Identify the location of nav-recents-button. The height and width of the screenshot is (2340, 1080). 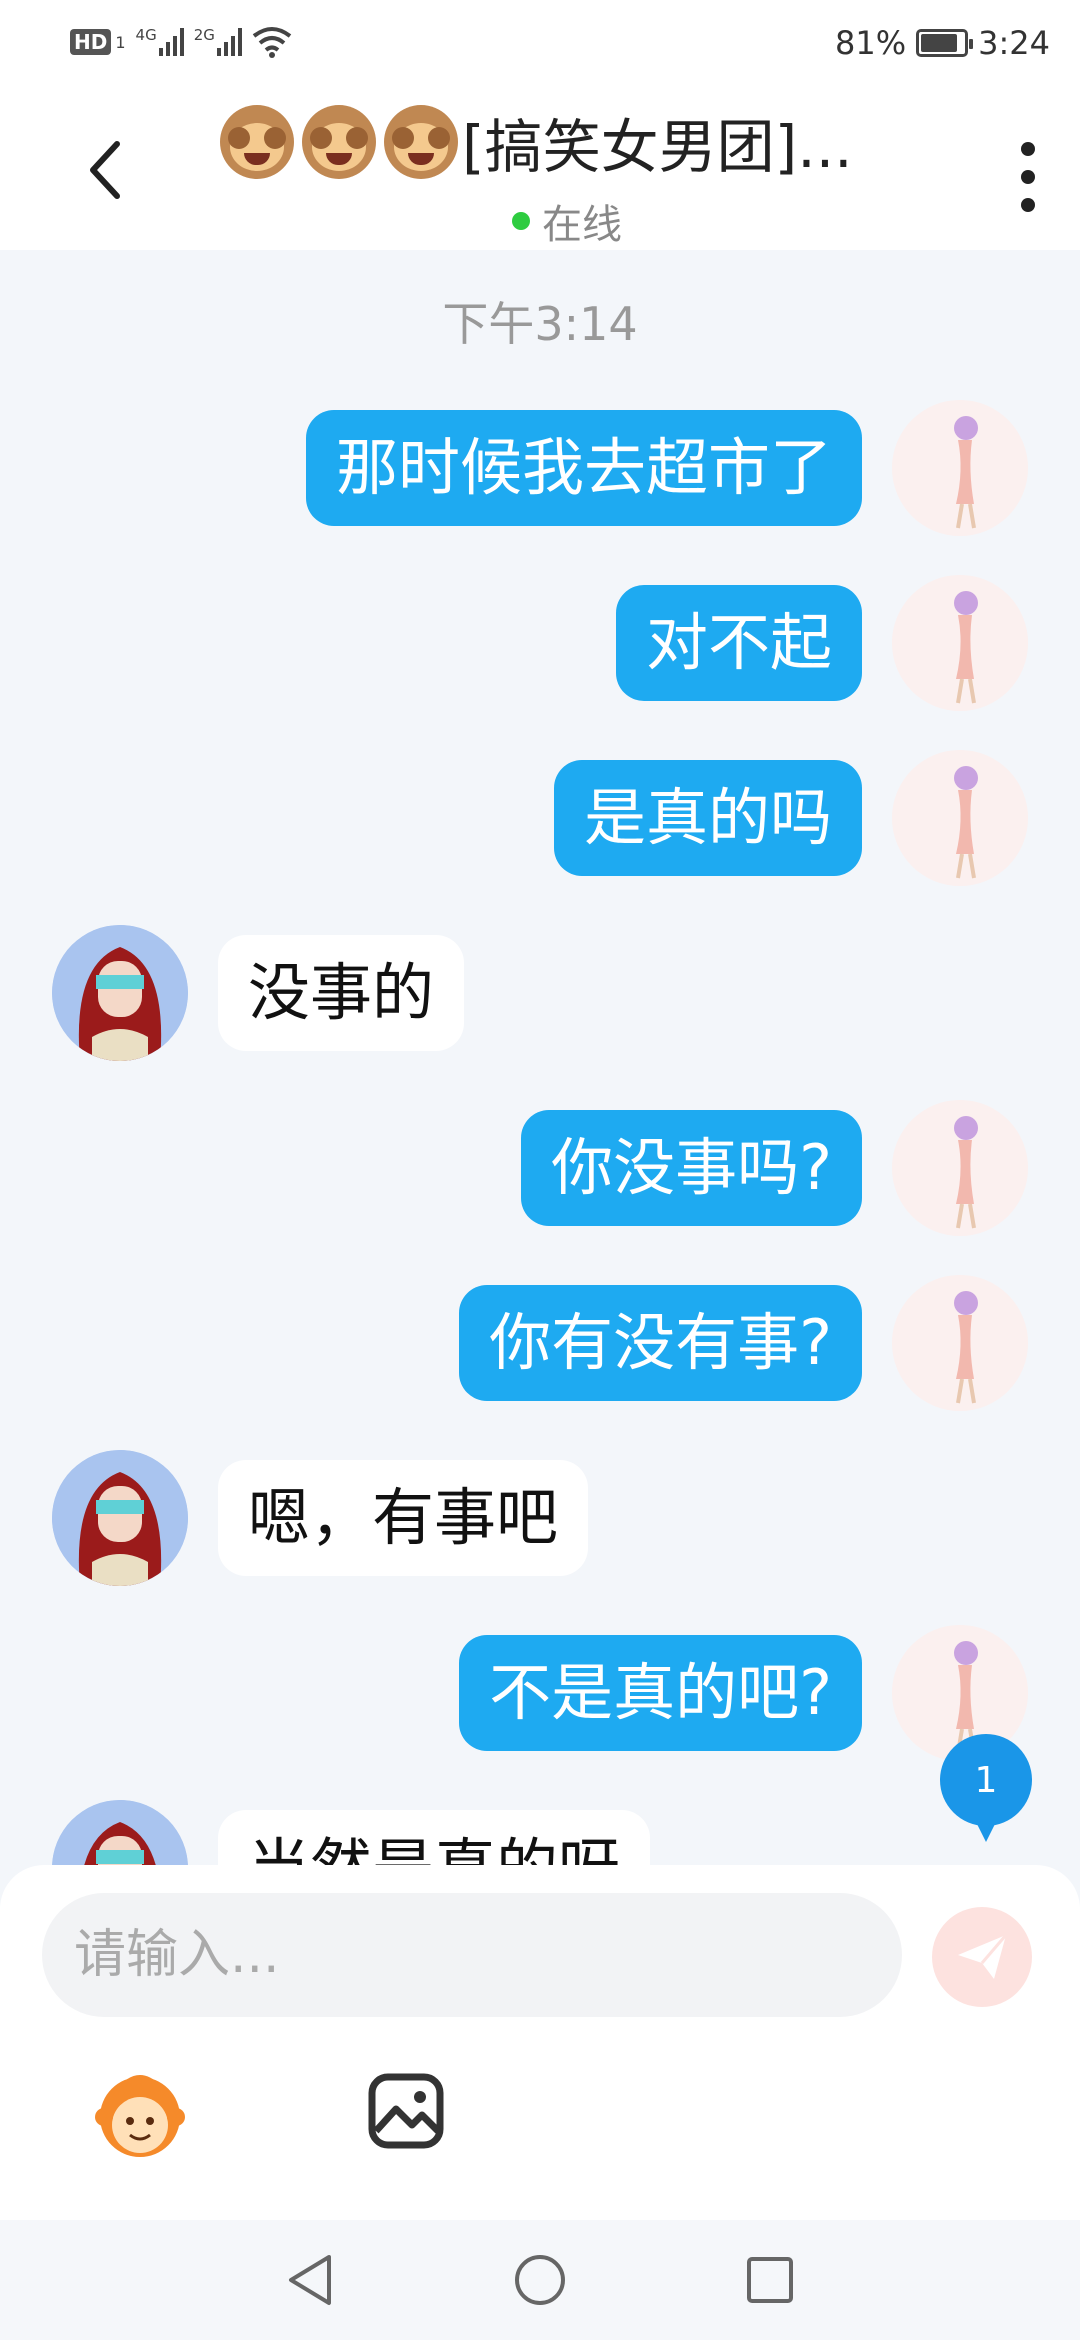
(770, 2280).